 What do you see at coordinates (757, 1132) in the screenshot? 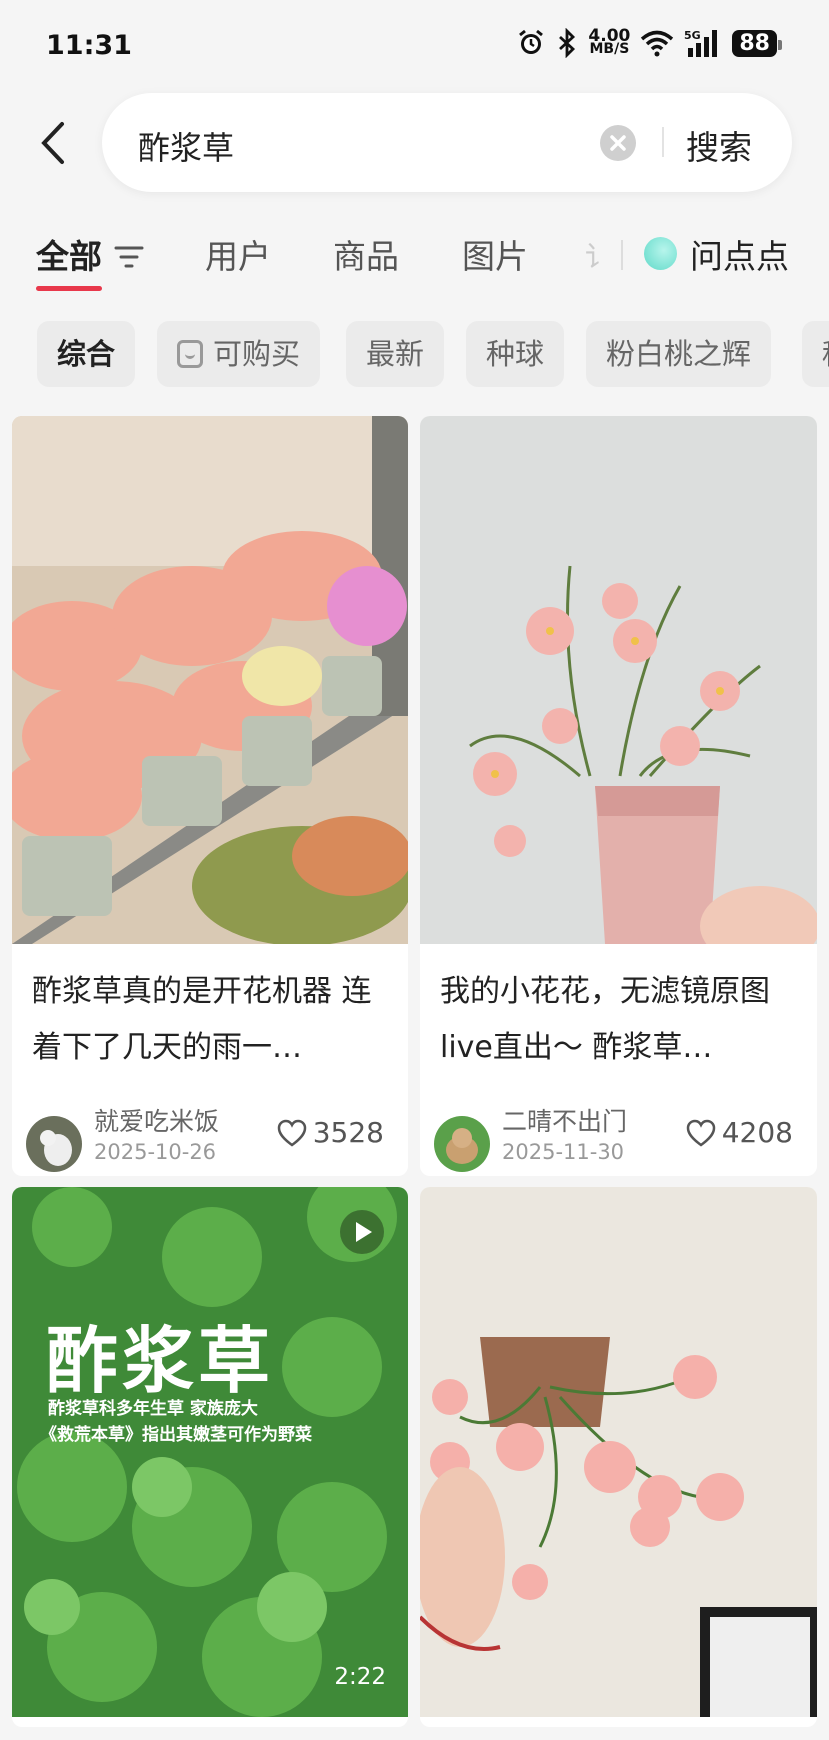
I see `like-count: 4208` at bounding box center [757, 1132].